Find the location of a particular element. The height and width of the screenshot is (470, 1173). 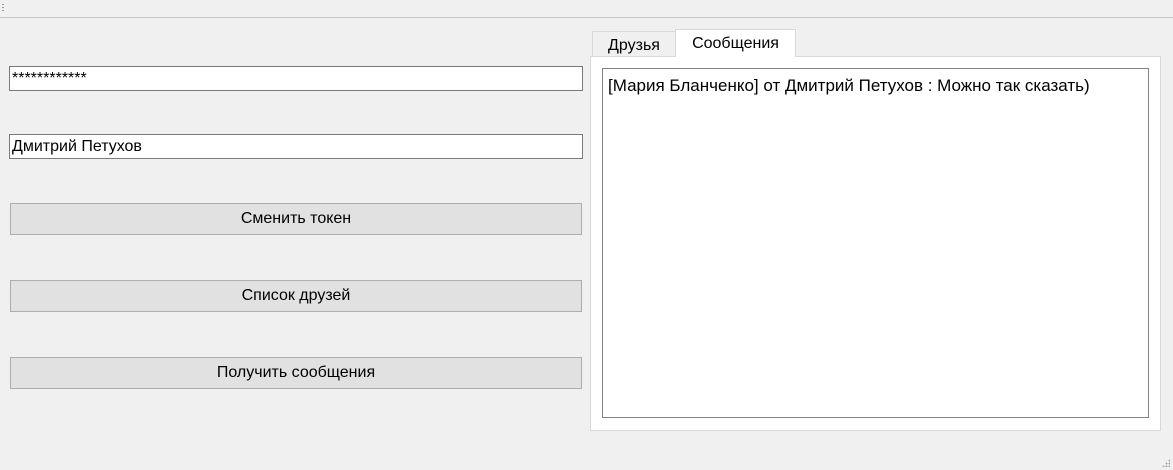

change-token-button: Сменить токен is located at coordinates (296, 219).